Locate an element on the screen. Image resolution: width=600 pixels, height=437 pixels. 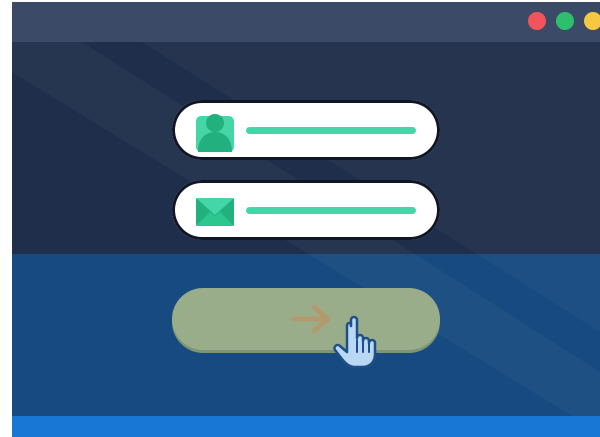
maximize-window-button is located at coordinates (565, 21).